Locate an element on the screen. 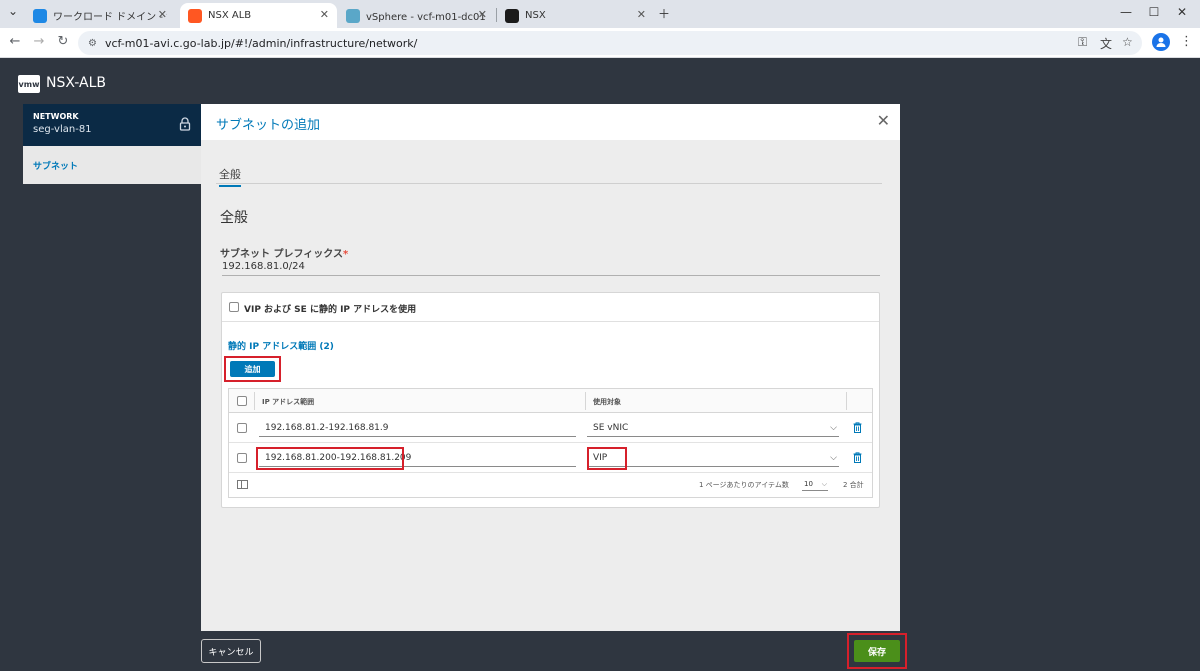  vip-highlight is located at coordinates (607, 458).